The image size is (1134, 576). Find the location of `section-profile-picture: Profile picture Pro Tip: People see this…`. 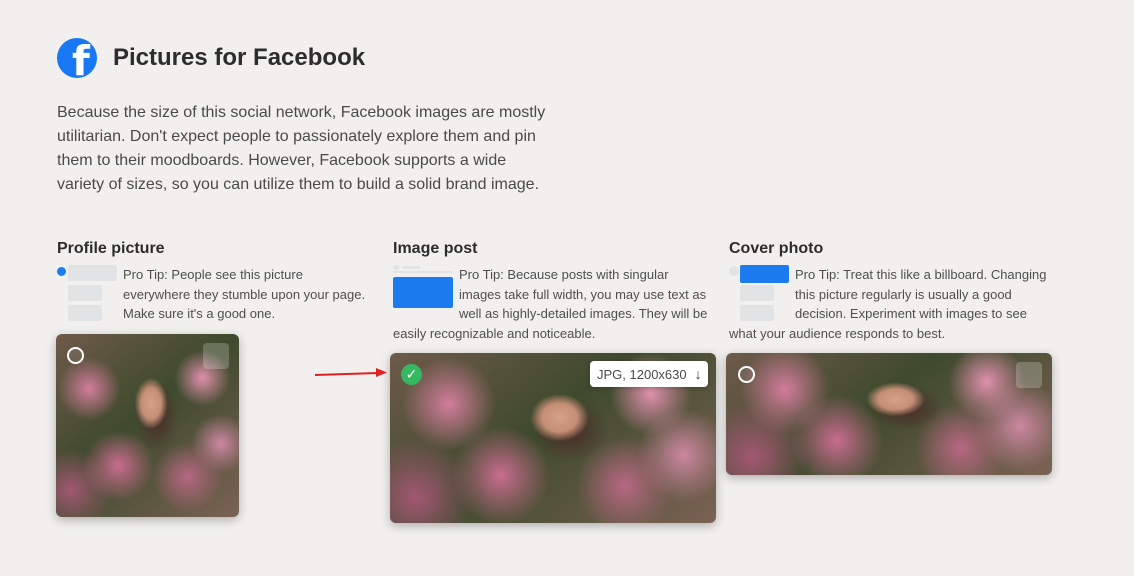

section-profile-picture: Profile picture Pro Tip: People see this… is located at coordinates (214, 281).